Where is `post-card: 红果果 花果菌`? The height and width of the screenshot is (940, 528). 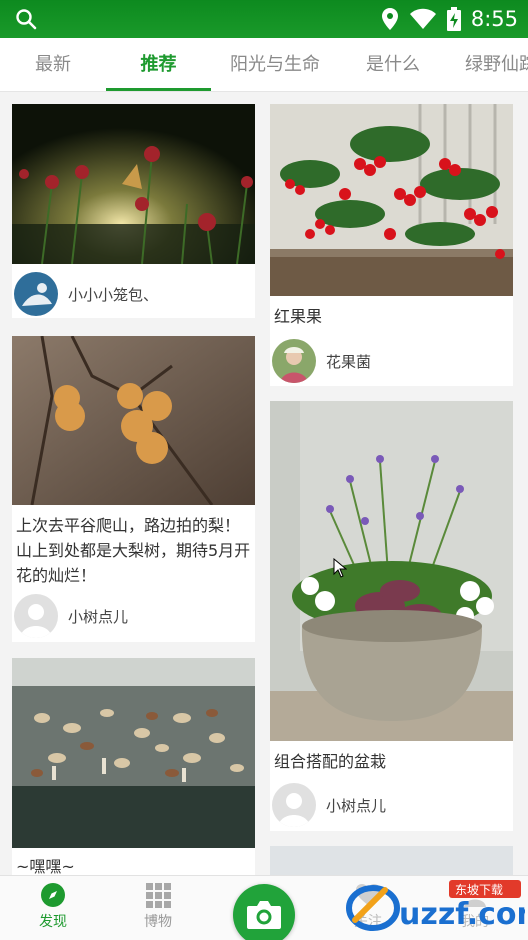 post-card: 红果果 花果菌 is located at coordinates (391, 245).